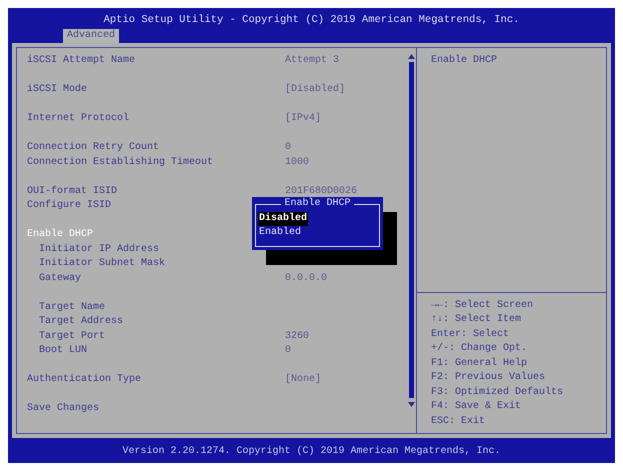  I want to click on setting-value: [None], so click(303, 380).